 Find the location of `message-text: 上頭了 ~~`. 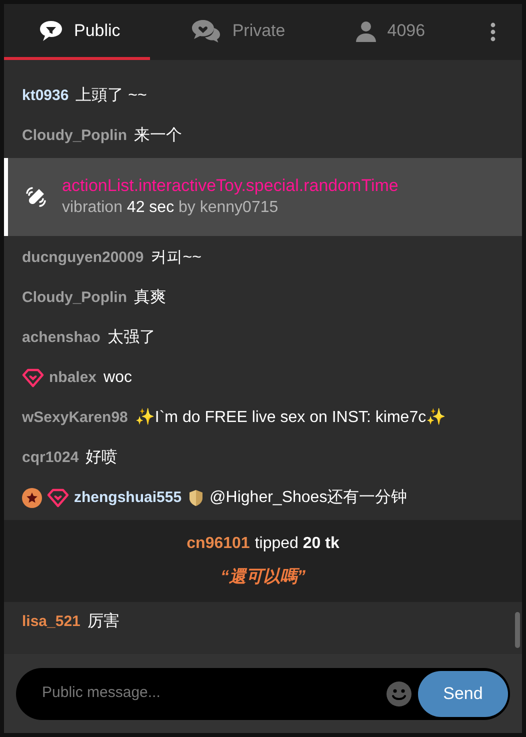

message-text: 上頭了 ~~ is located at coordinates (111, 96).